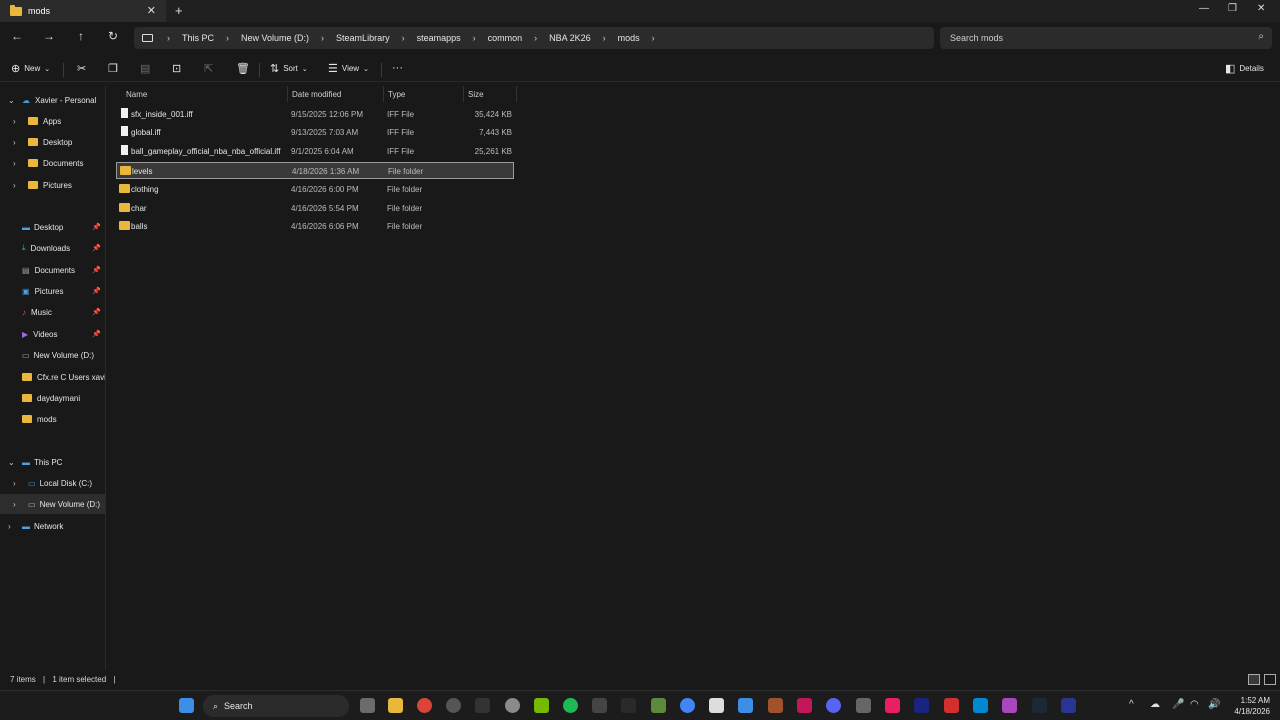  Describe the element at coordinates (30, 68) in the screenshot. I see `new-button: ⊕ New ⌄` at that location.